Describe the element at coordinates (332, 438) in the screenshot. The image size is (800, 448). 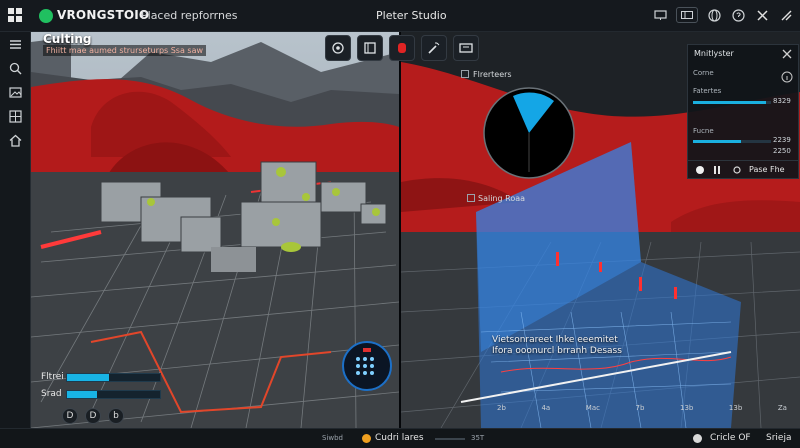
I see `status-left-label: Siwbd` at that location.